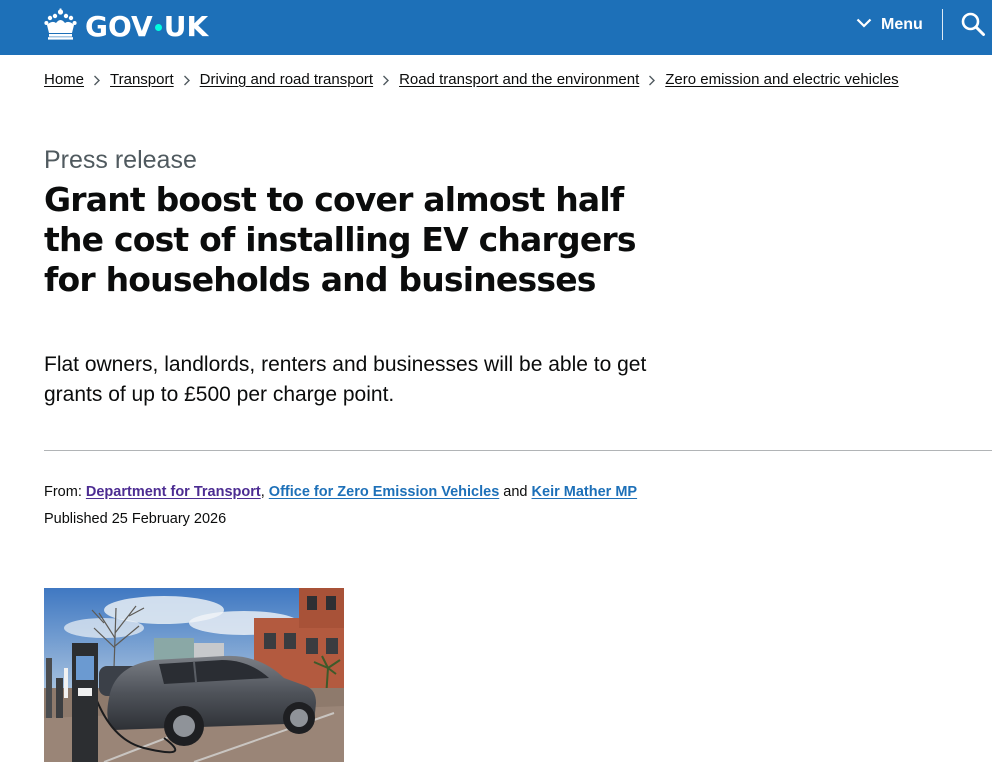  I want to click on logo-dot, so click(158, 27).